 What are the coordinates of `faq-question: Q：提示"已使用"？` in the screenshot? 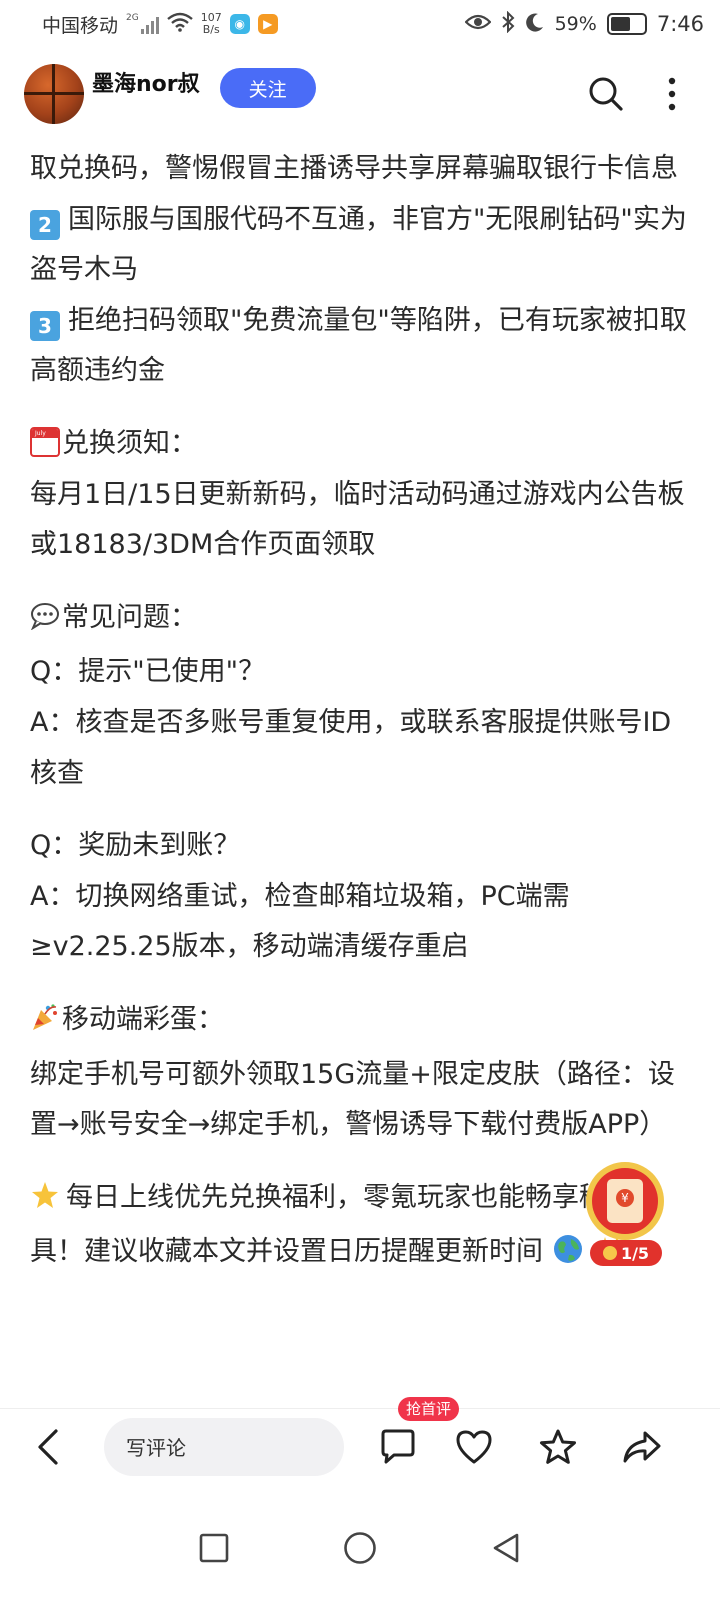 It's located at (148, 672).